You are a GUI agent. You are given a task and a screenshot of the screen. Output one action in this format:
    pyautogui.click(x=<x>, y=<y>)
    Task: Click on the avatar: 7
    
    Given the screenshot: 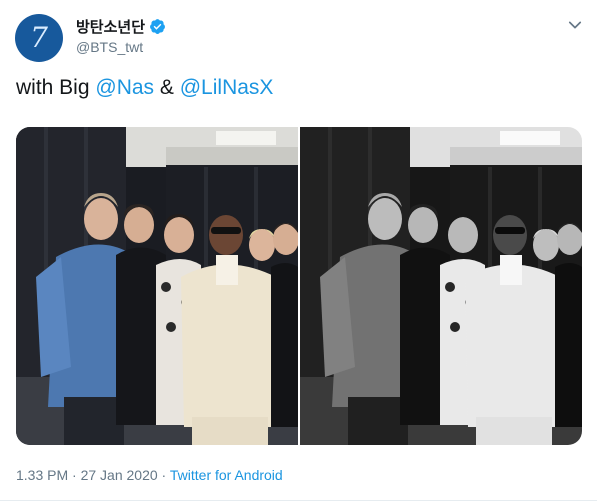 What is the action you would take?
    pyautogui.click(x=39, y=38)
    